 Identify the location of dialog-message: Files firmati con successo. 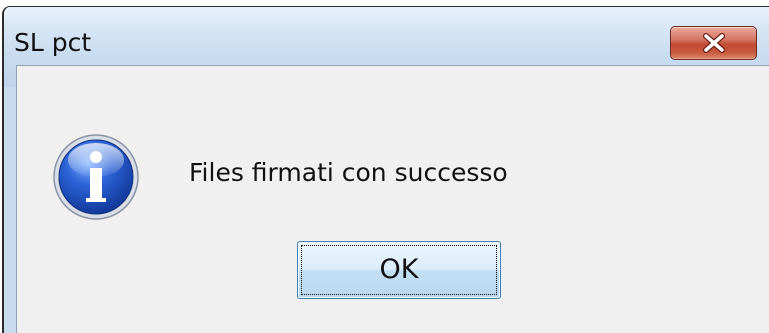
(348, 172).